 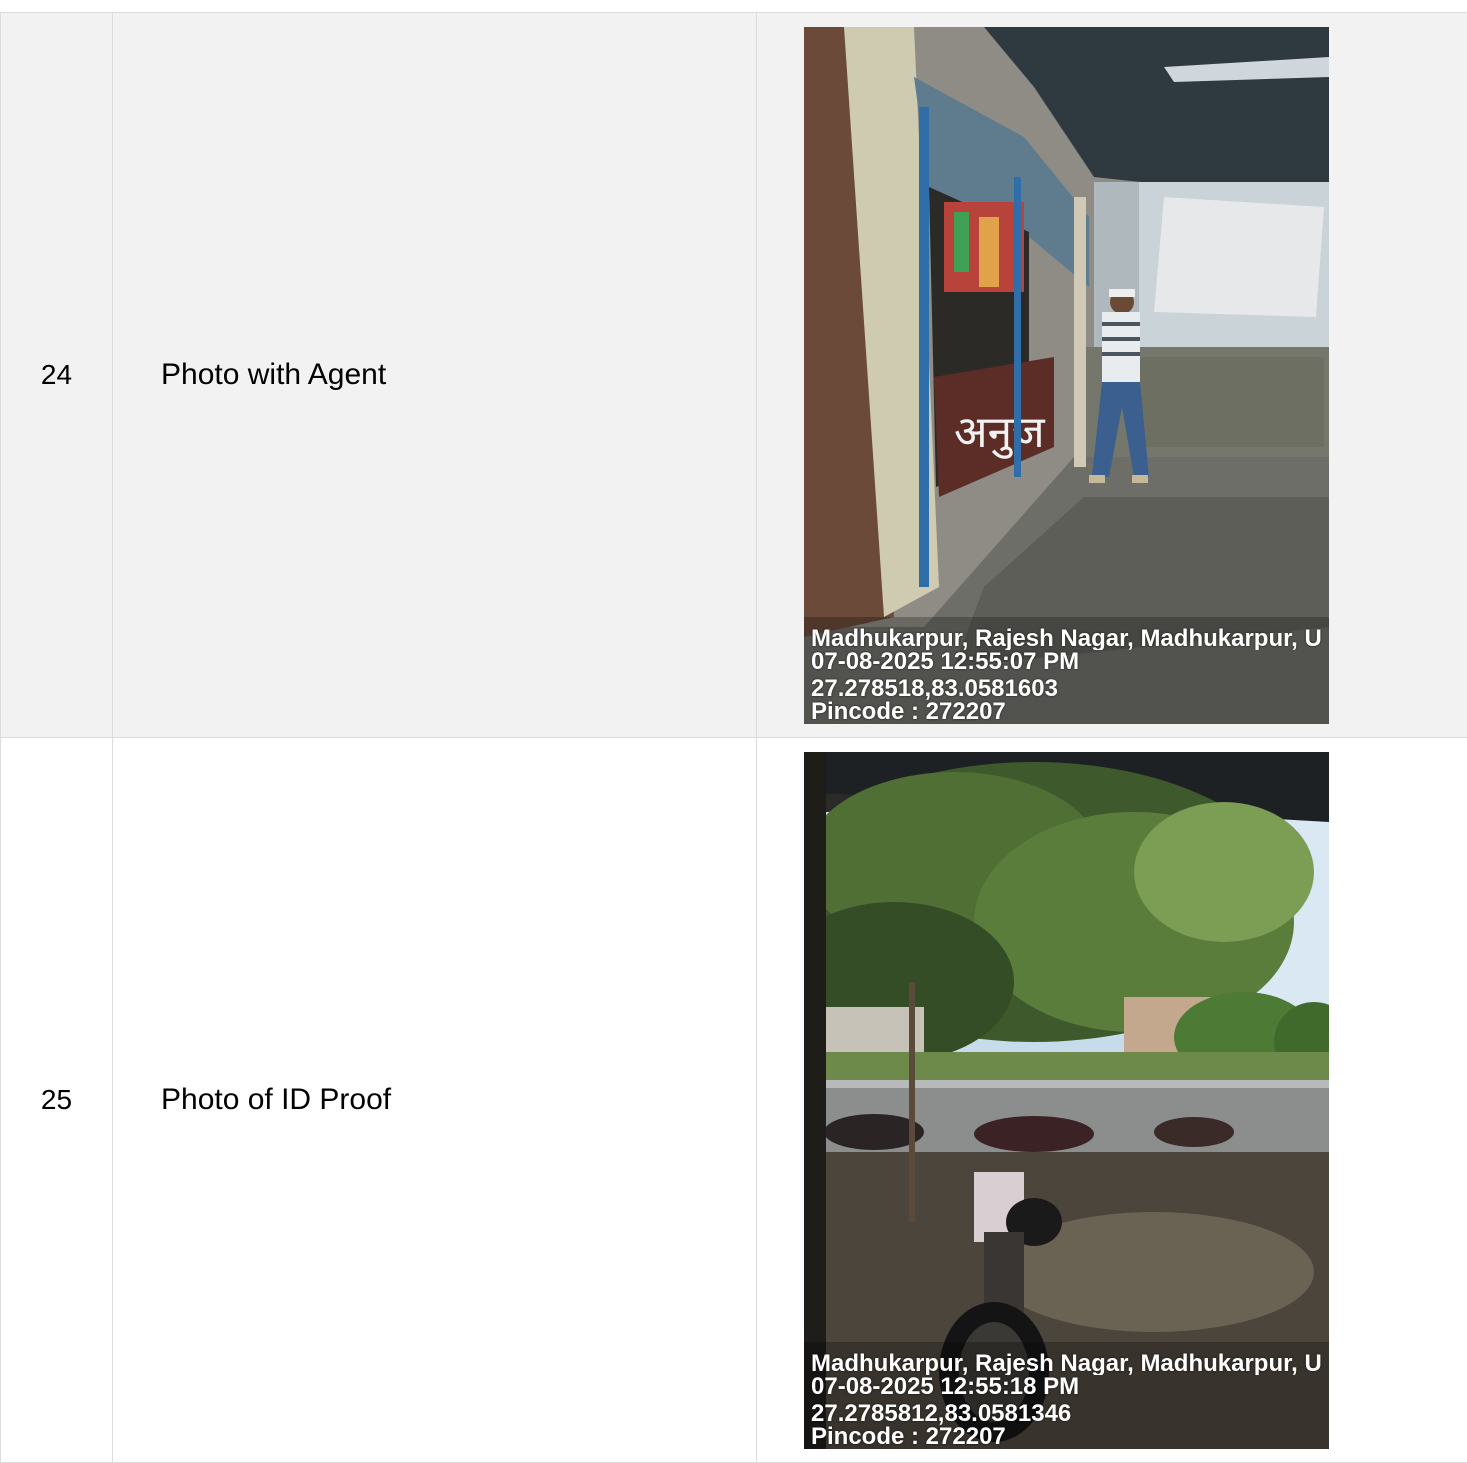 What do you see at coordinates (57, 375) in the screenshot?
I see `row-number: 24` at bounding box center [57, 375].